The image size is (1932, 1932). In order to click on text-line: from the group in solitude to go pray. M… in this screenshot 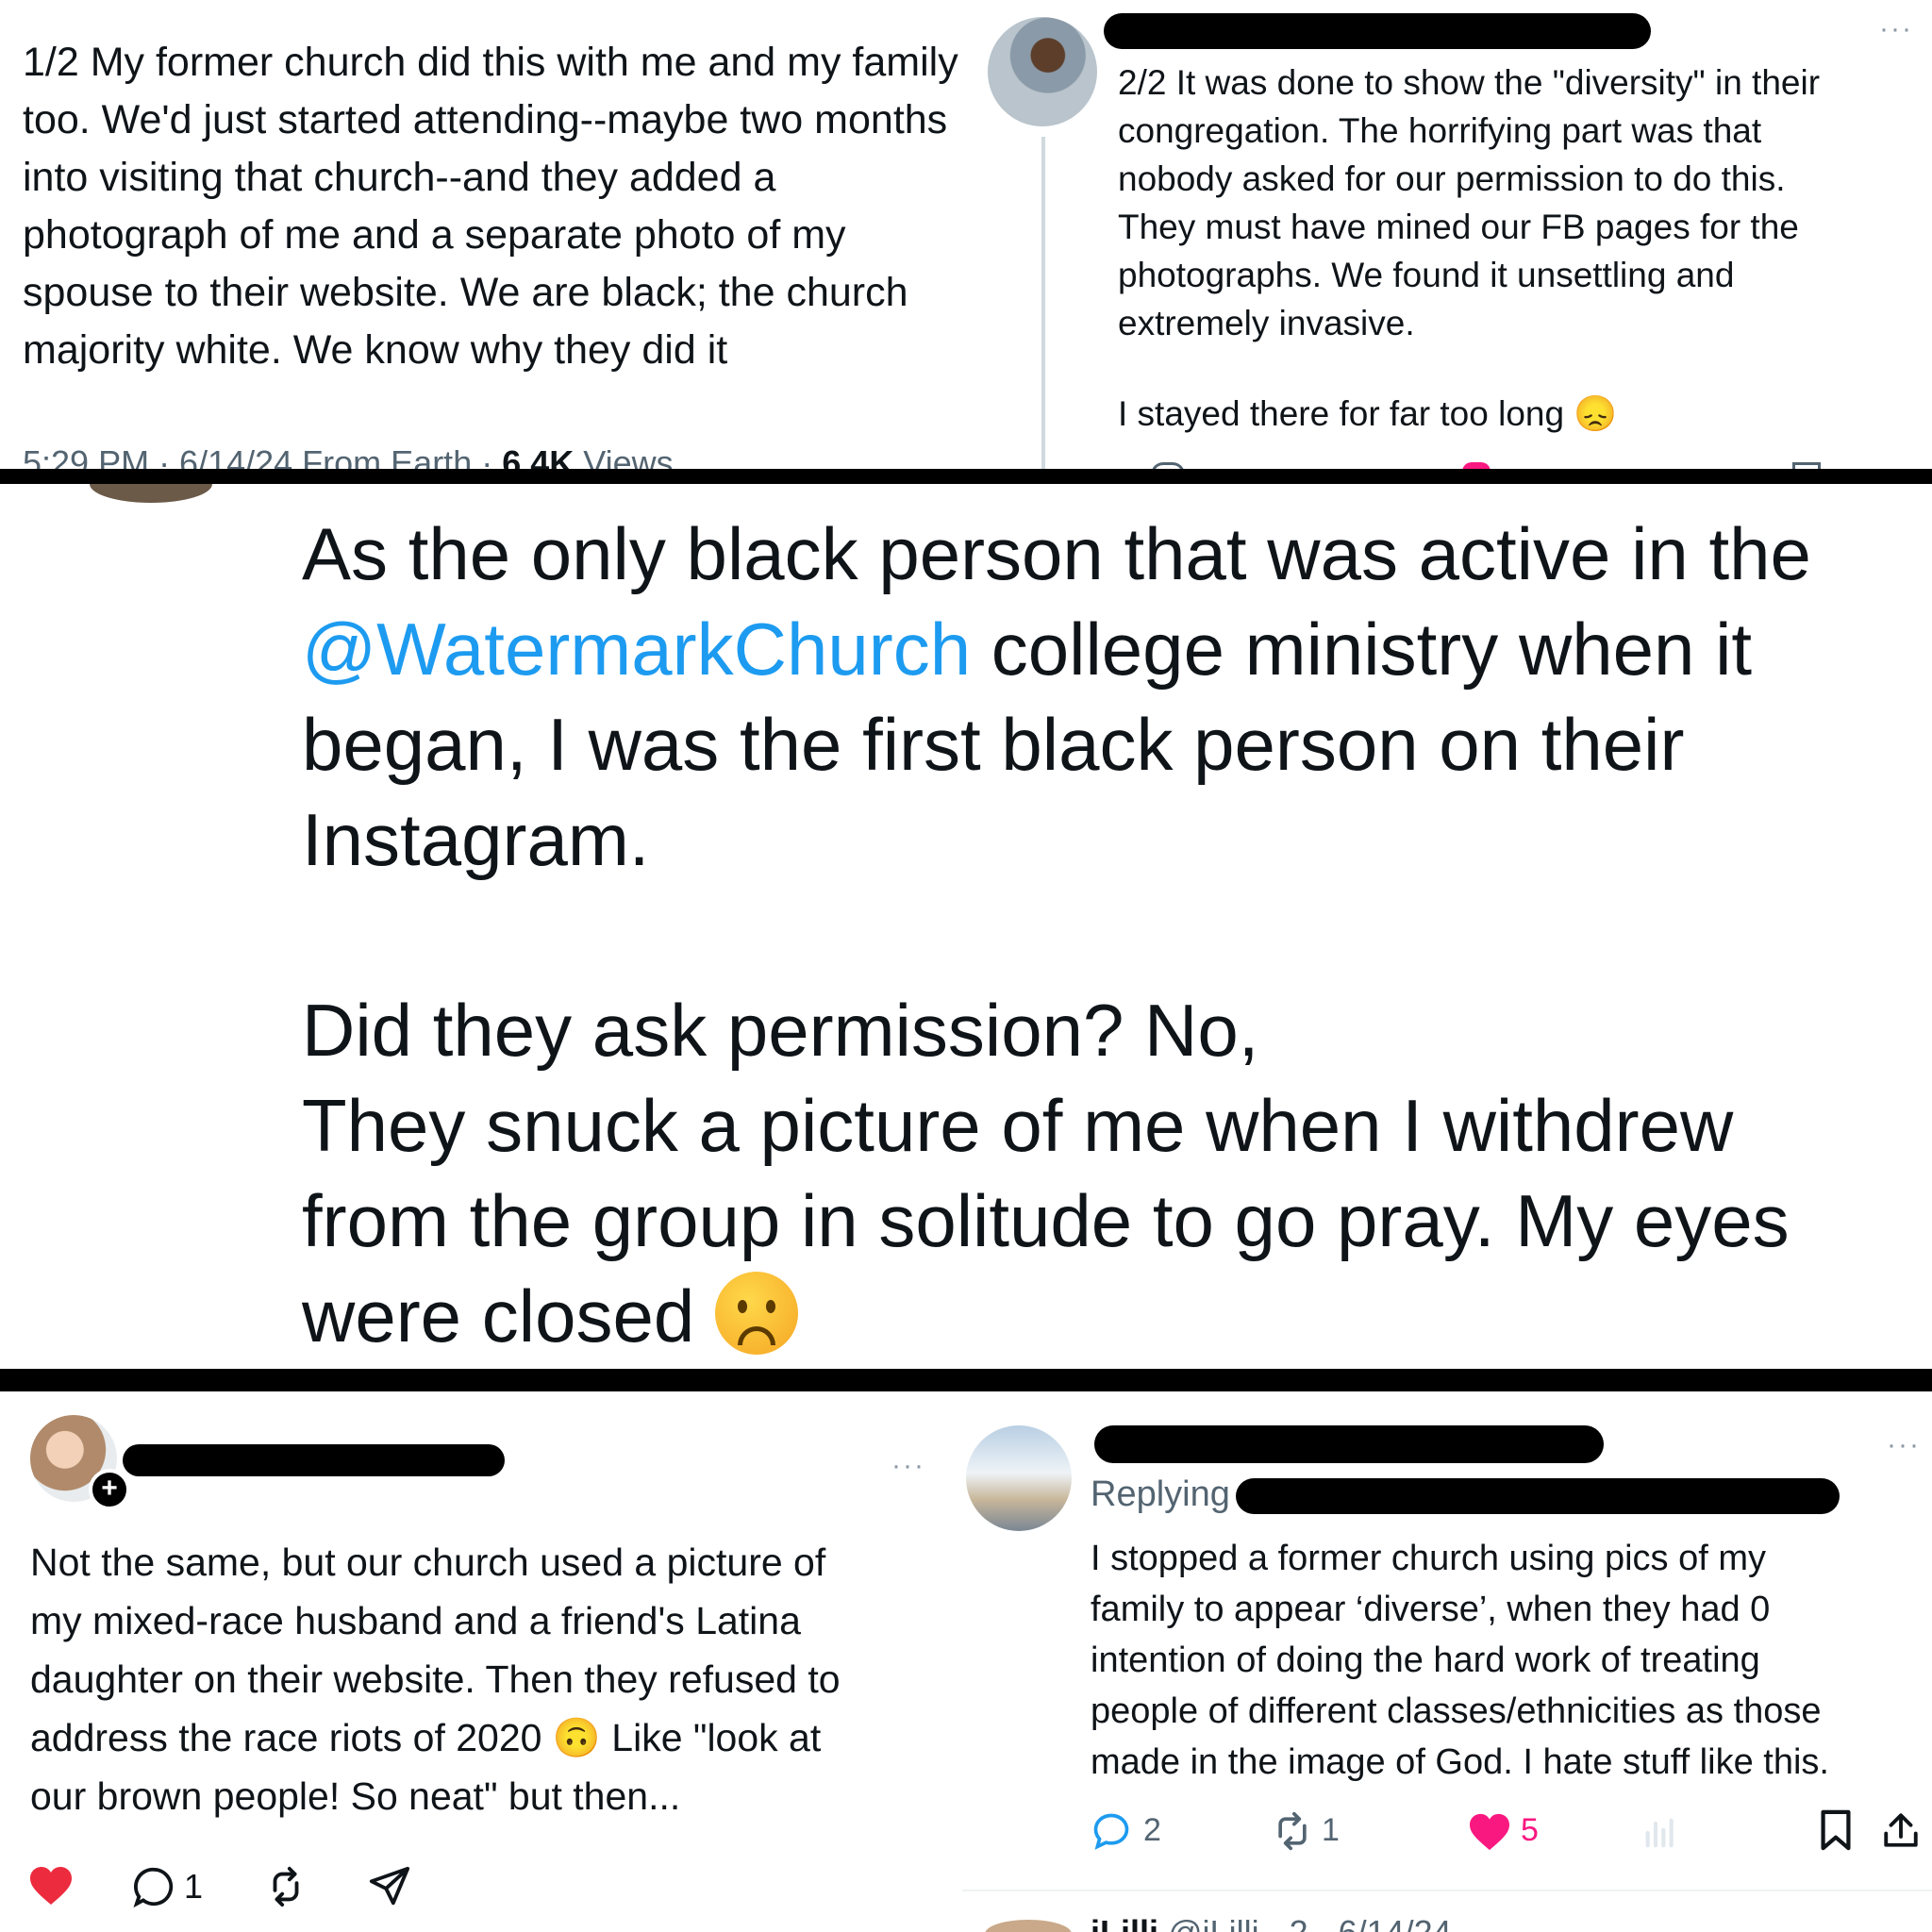, I will do `click(1046, 1221)`.